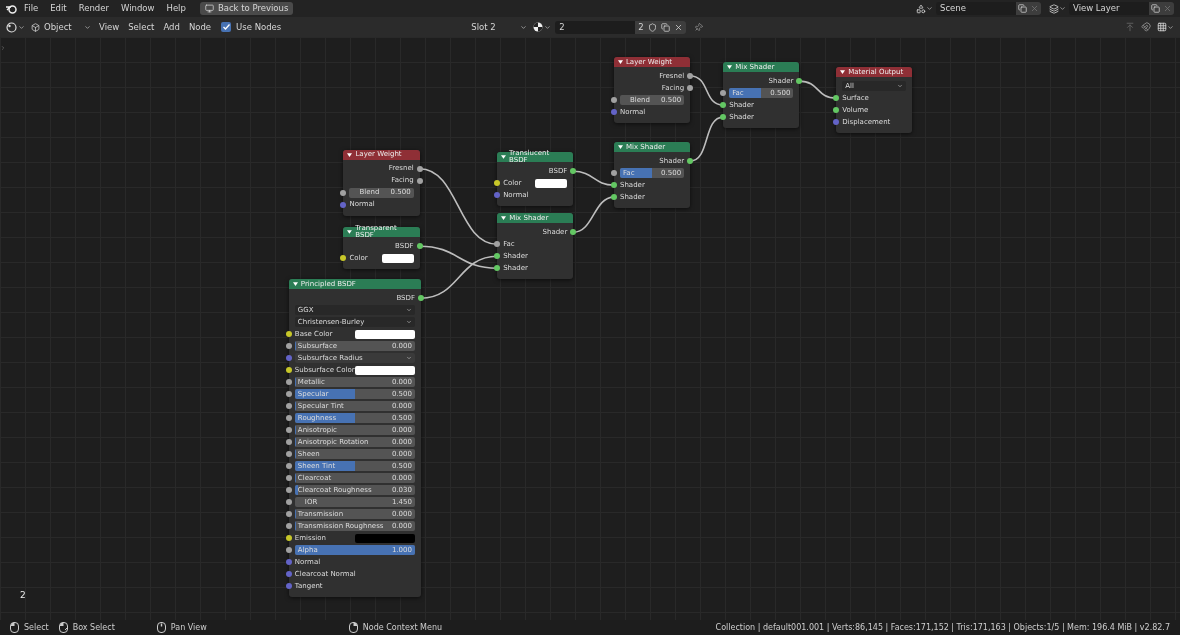 This screenshot has height=635, width=1180. What do you see at coordinates (976, 8) in the screenshot?
I see `scene-field: Scene` at bounding box center [976, 8].